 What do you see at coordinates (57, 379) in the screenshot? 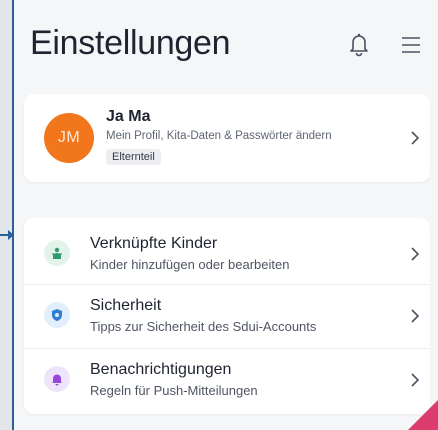
I see `notification-bell-icon` at bounding box center [57, 379].